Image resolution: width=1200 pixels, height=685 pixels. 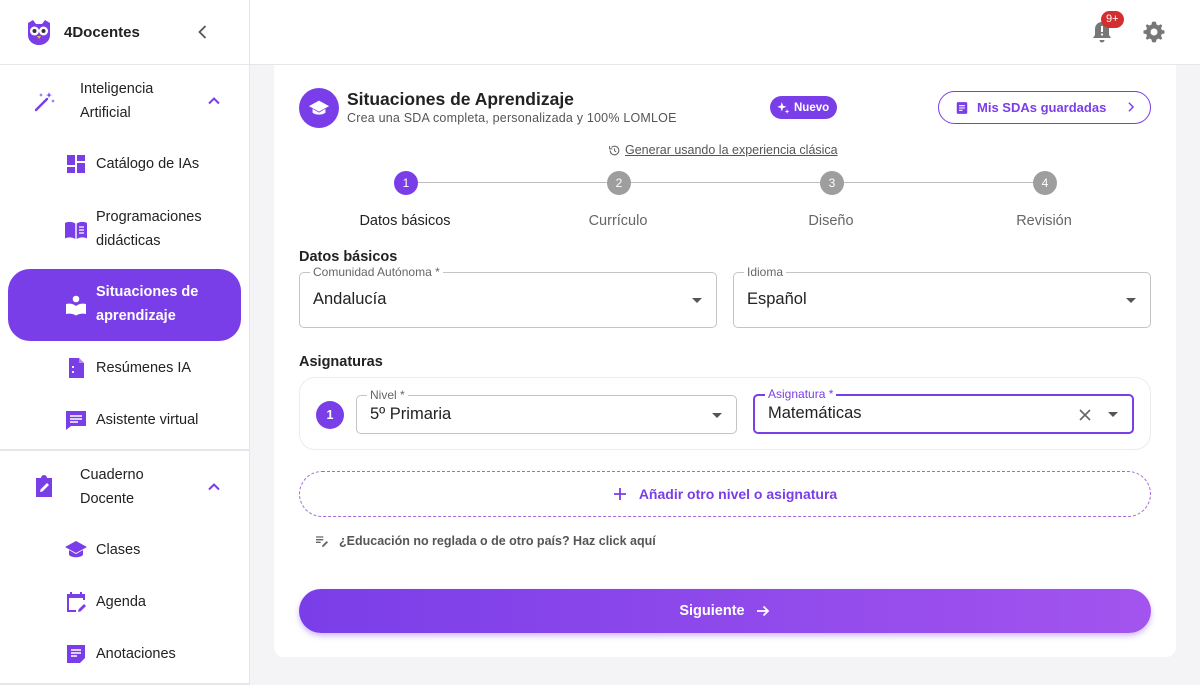 I want to click on clear-icon, so click(x=1085, y=415).